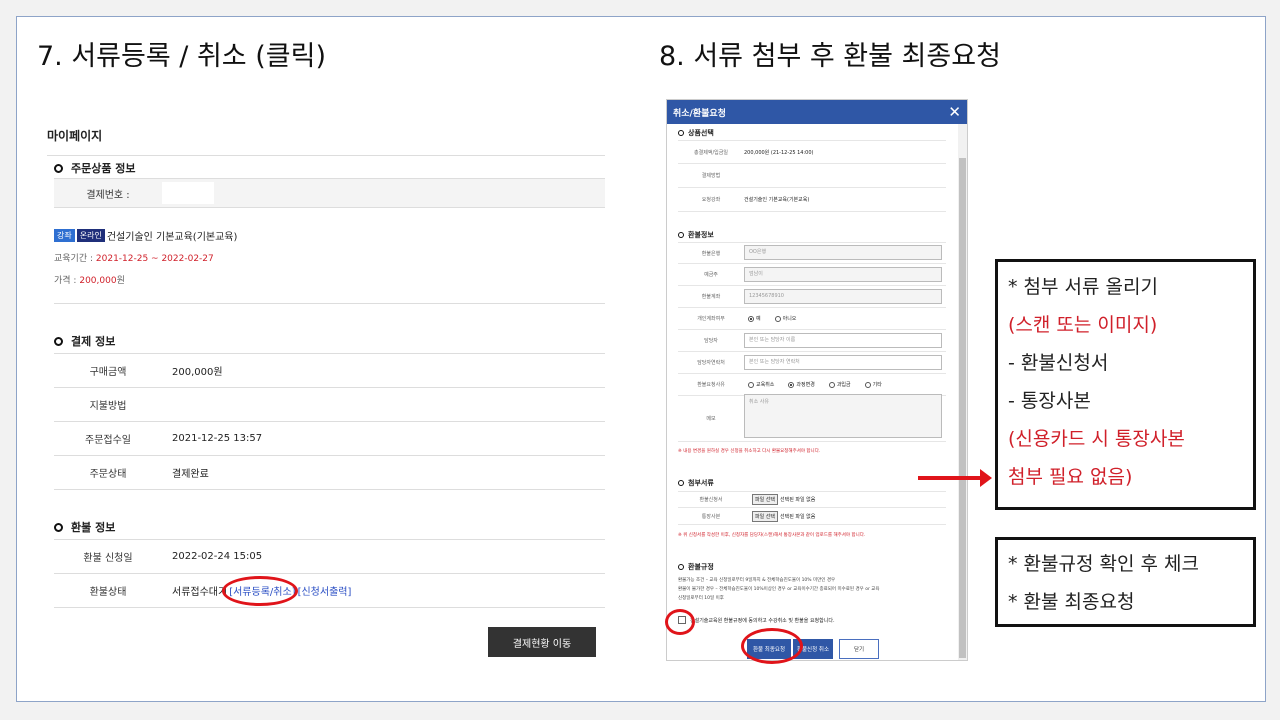 Image resolution: width=1280 pixels, height=720 pixels. What do you see at coordinates (711, 297) in the screenshot?
I see `account-label: 환불계좌` at bounding box center [711, 297].